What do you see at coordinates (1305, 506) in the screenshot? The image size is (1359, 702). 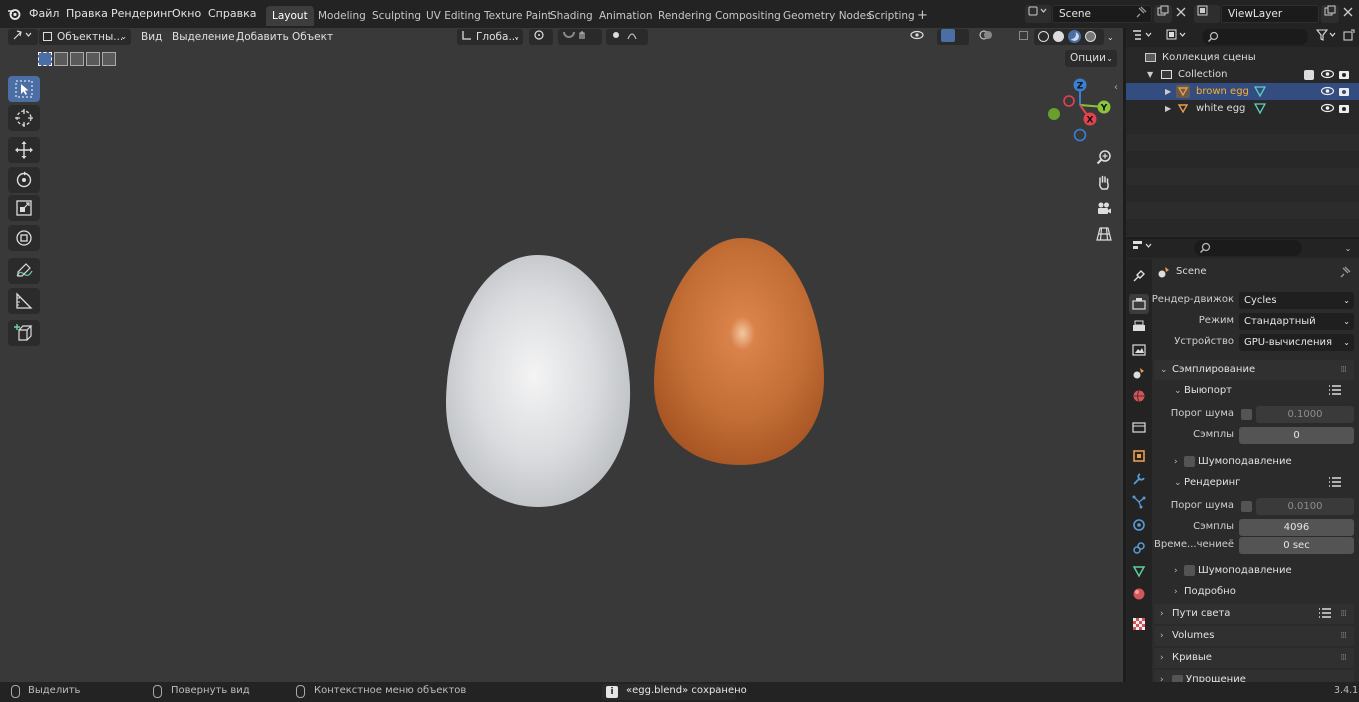 I see `render-noise-threshold-field: 0.0100` at bounding box center [1305, 506].